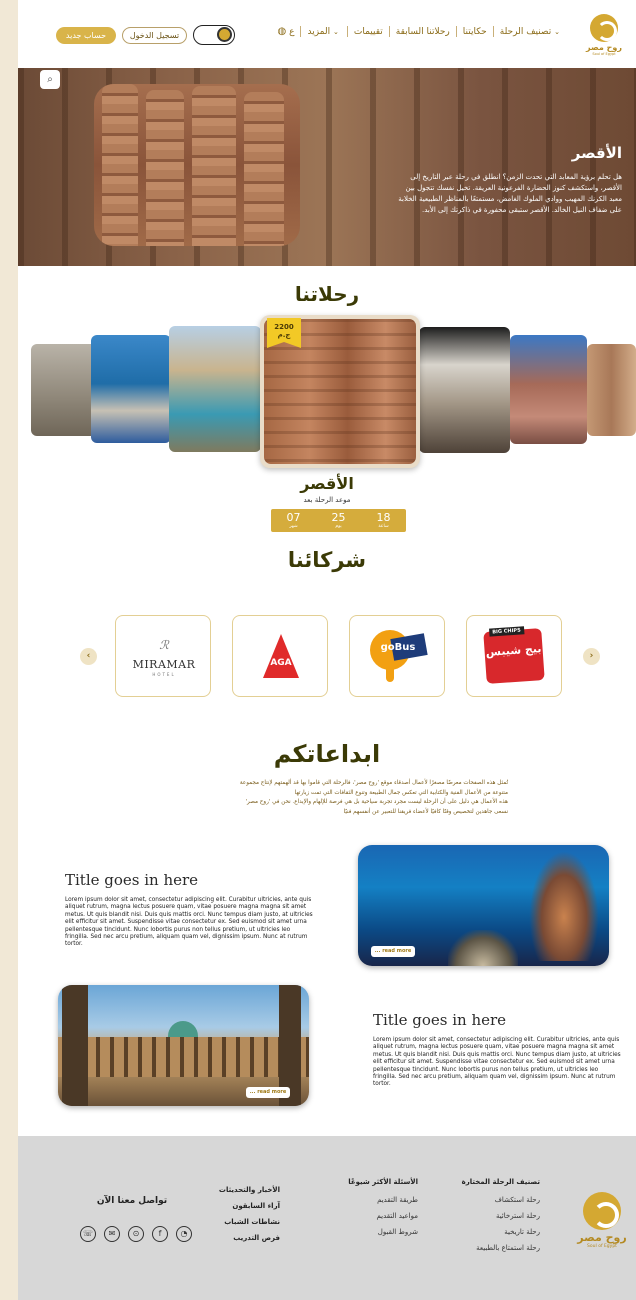 Image resolution: width=636 pixels, height=1300 pixels. I want to click on footer-link: شروط القبول, so click(383, 1232).